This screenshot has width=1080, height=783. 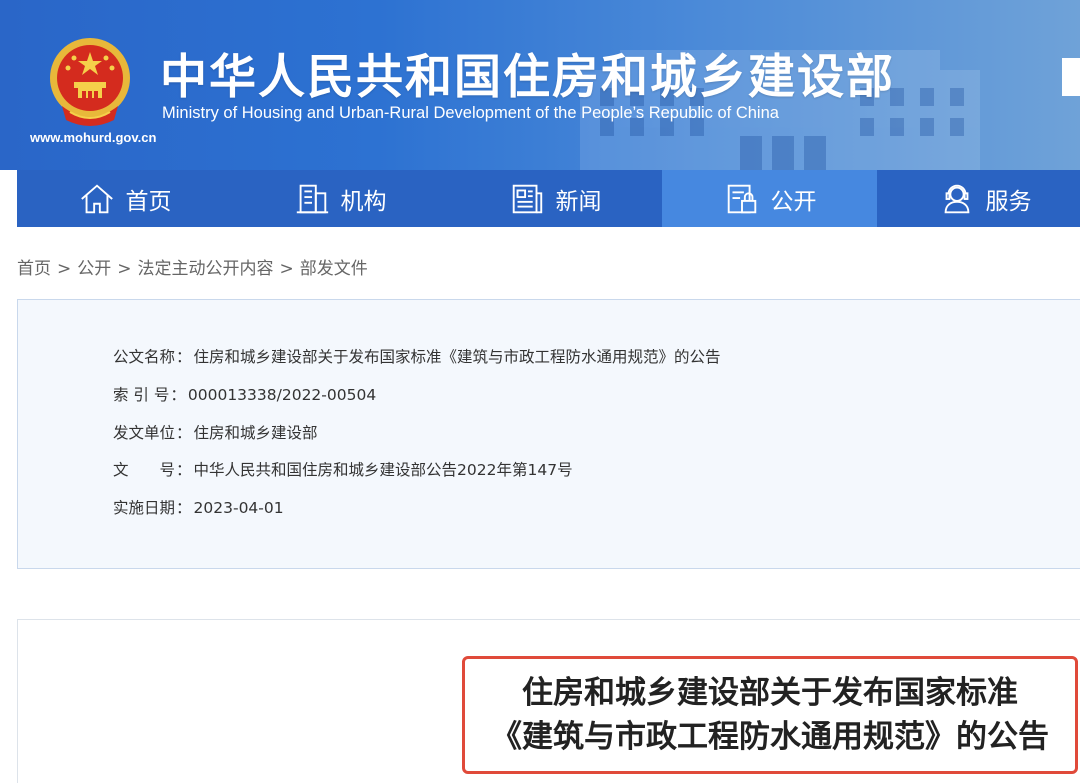 I want to click on metadata-value: 住房和城乡建设部关于发布国家标准《建筑与市政工程防水通用规范》的公告, so click(x=457, y=357).